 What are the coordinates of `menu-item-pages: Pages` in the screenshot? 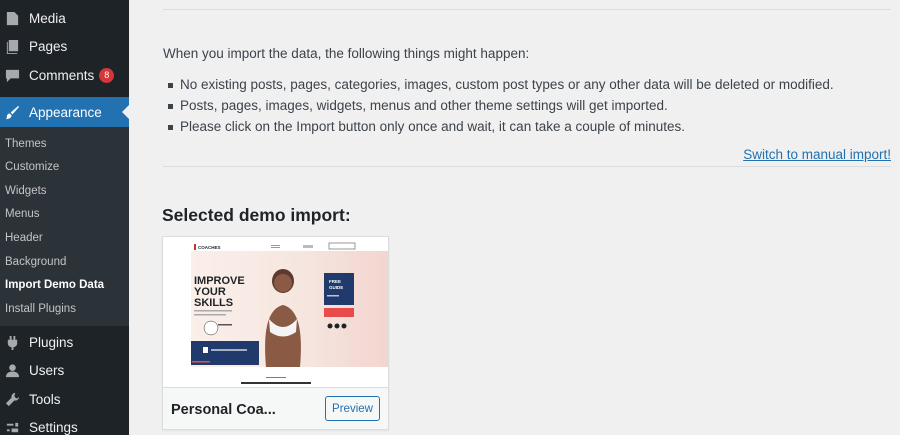 It's located at (64, 46).